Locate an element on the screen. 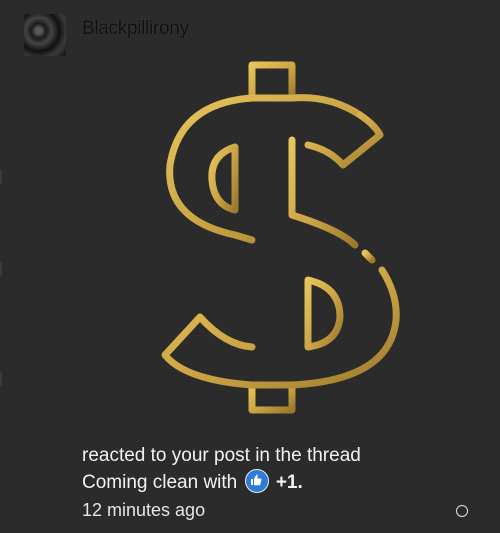 The image size is (500, 533). timestamp: 12 minutes ago is located at coordinates (144, 510).